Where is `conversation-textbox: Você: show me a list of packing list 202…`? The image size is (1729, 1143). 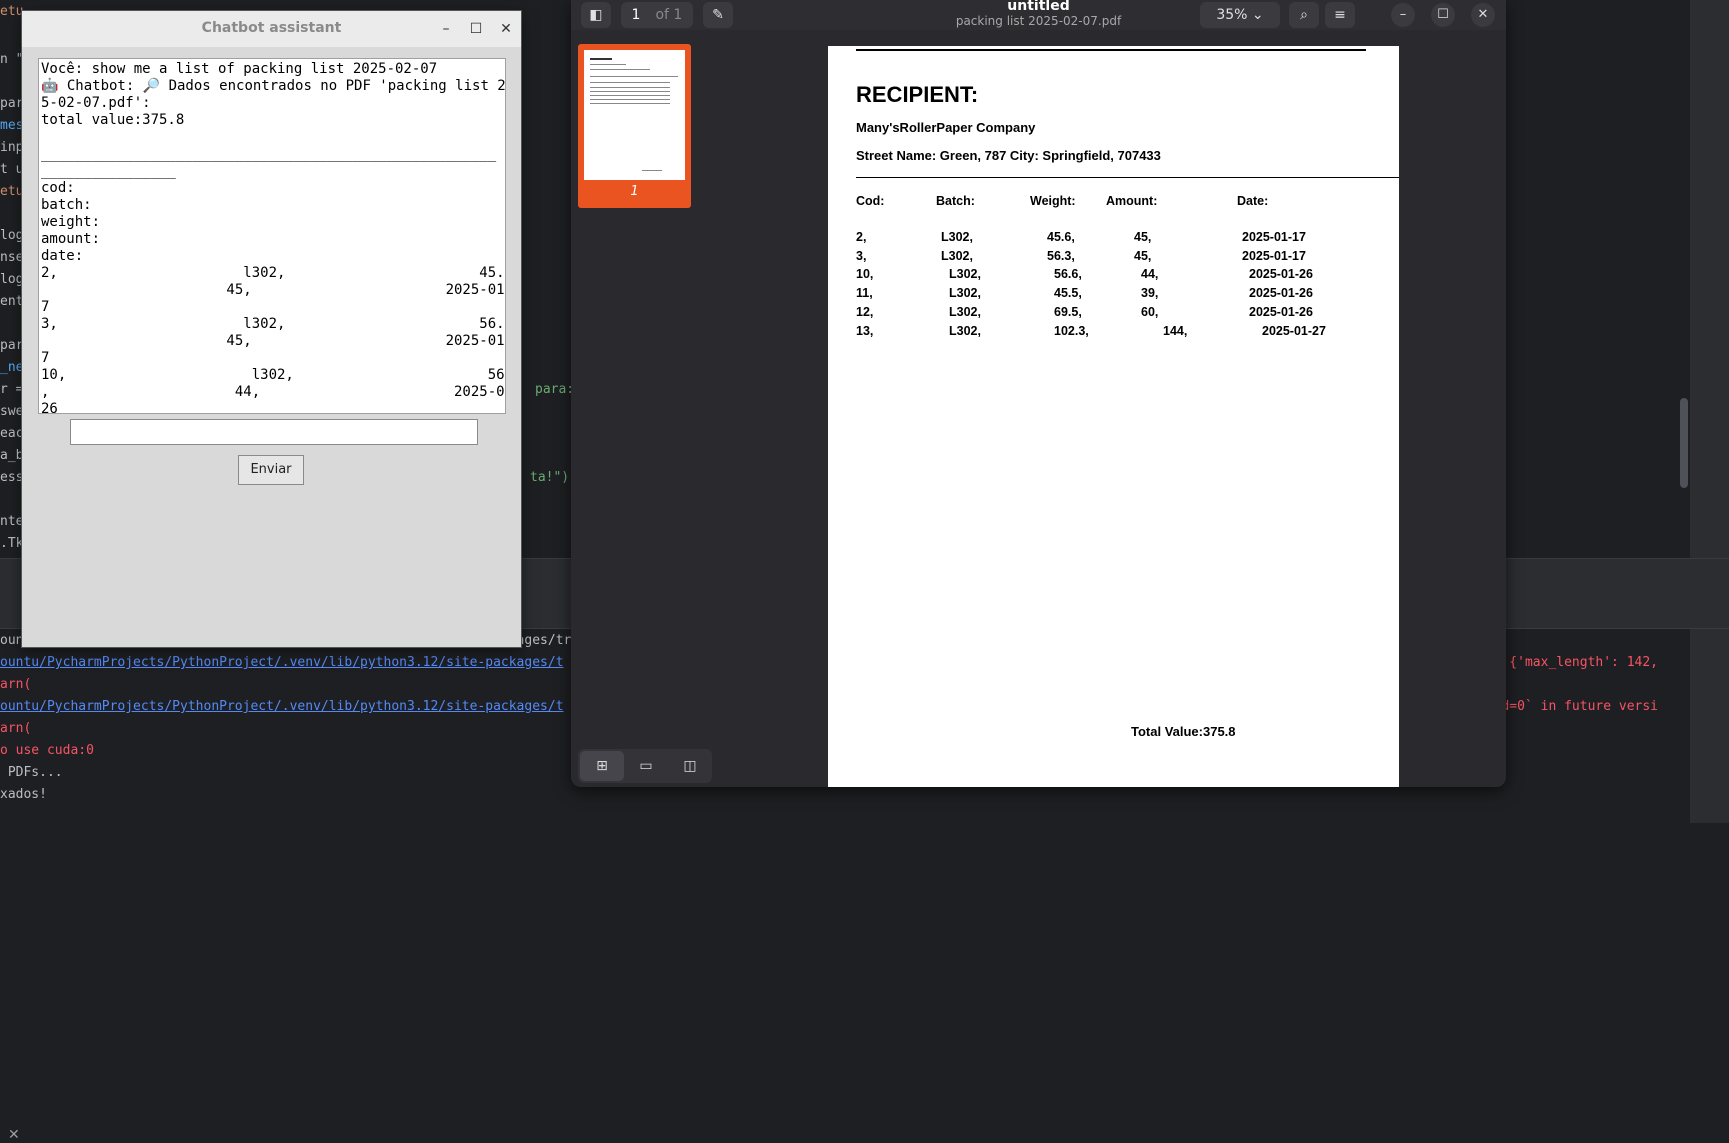 conversation-textbox: Você: show me a list of packing list 202… is located at coordinates (272, 236).